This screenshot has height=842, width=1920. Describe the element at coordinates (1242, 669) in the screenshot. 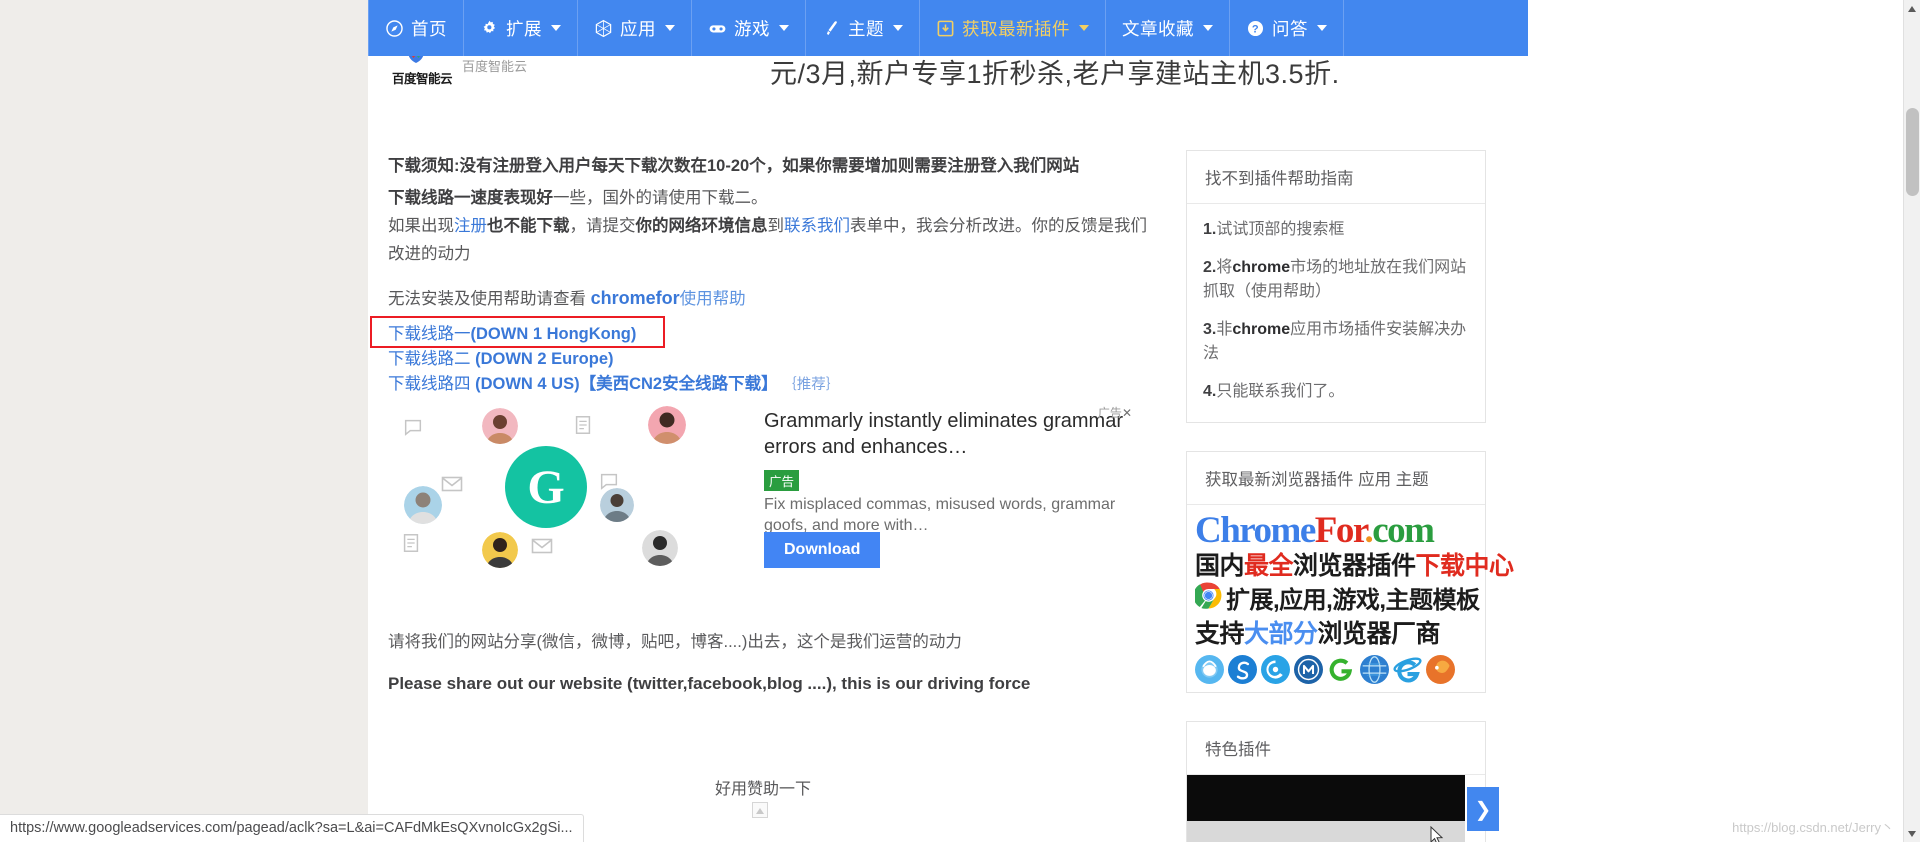

I see `sogou-browser-icon` at that location.